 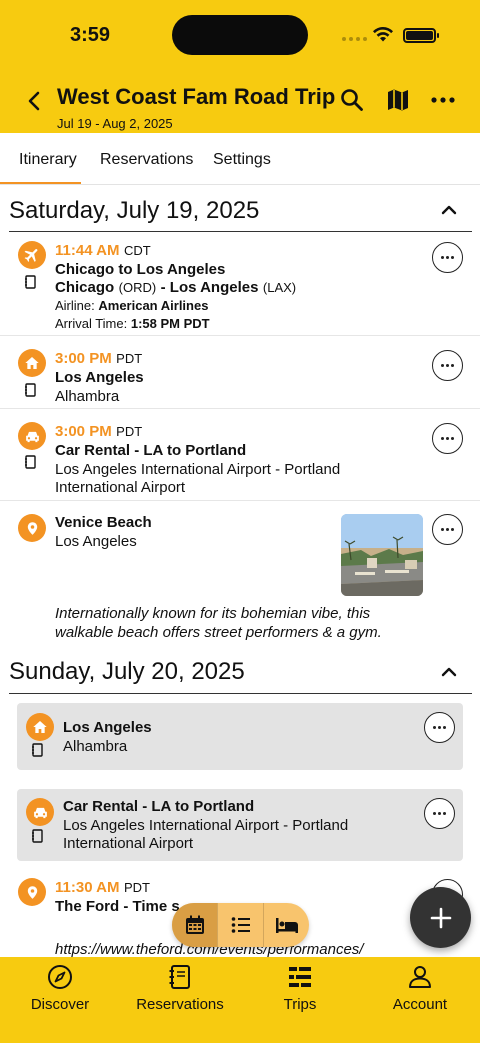 What do you see at coordinates (32, 255) in the screenshot?
I see `airplane-icon` at bounding box center [32, 255].